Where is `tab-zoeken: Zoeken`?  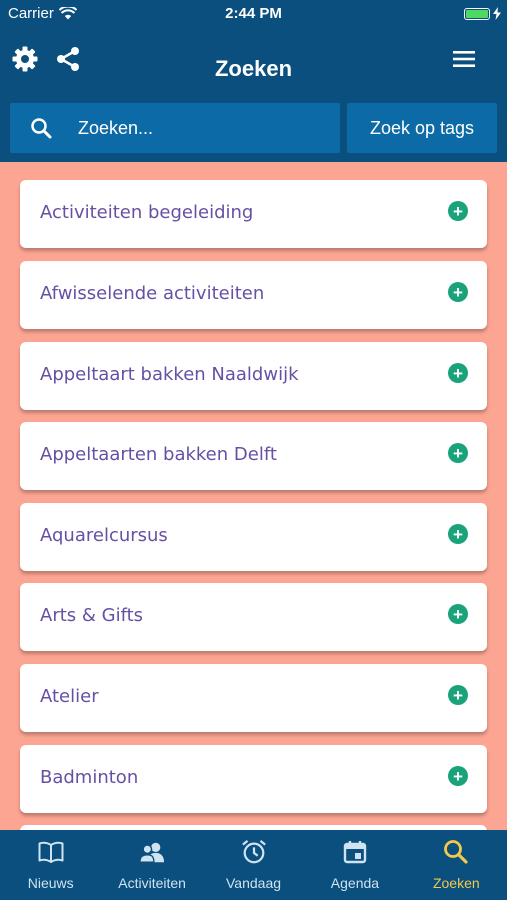
tab-zoeken: Zoeken is located at coordinates (456, 865).